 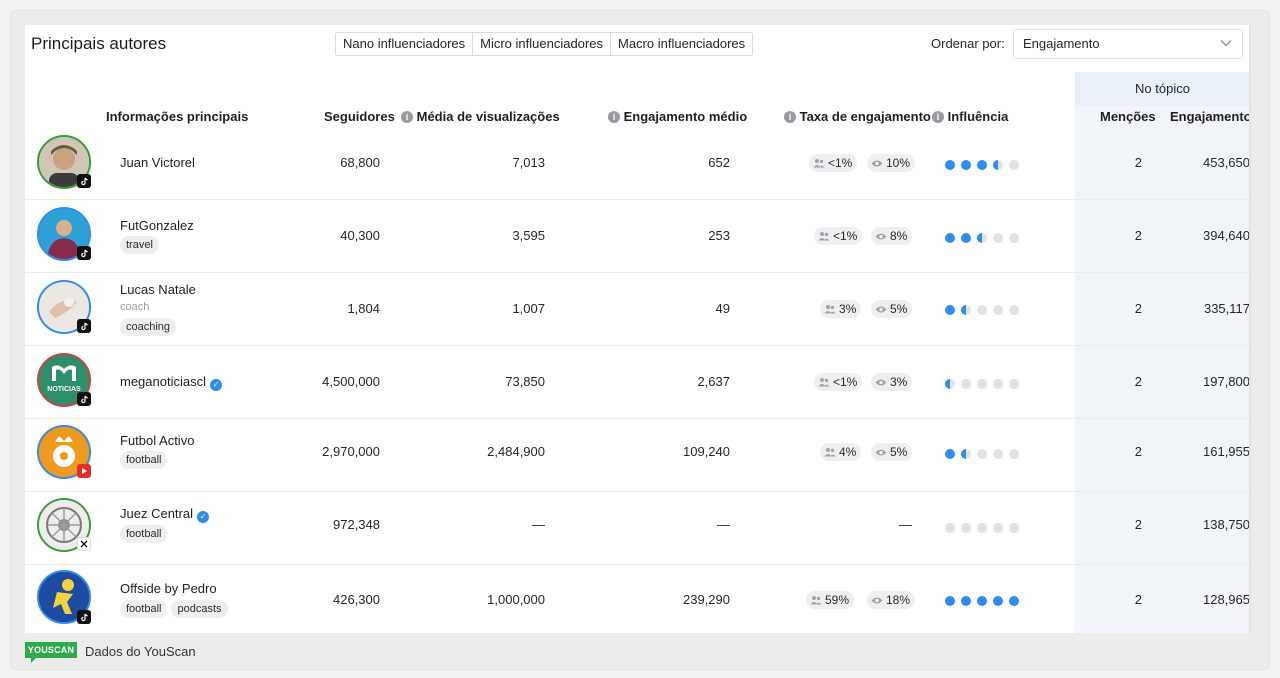 I want to click on verified-badge-icon: ✓, so click(x=216, y=385).